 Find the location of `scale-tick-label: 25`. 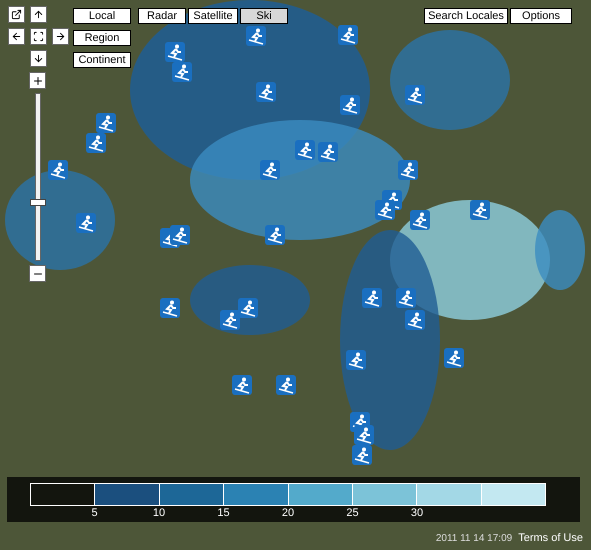

scale-tick-label: 25 is located at coordinates (352, 513).